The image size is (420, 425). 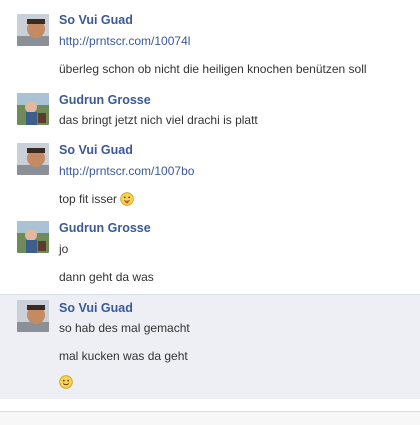 What do you see at coordinates (210, 418) in the screenshot?
I see `composer-area` at bounding box center [210, 418].